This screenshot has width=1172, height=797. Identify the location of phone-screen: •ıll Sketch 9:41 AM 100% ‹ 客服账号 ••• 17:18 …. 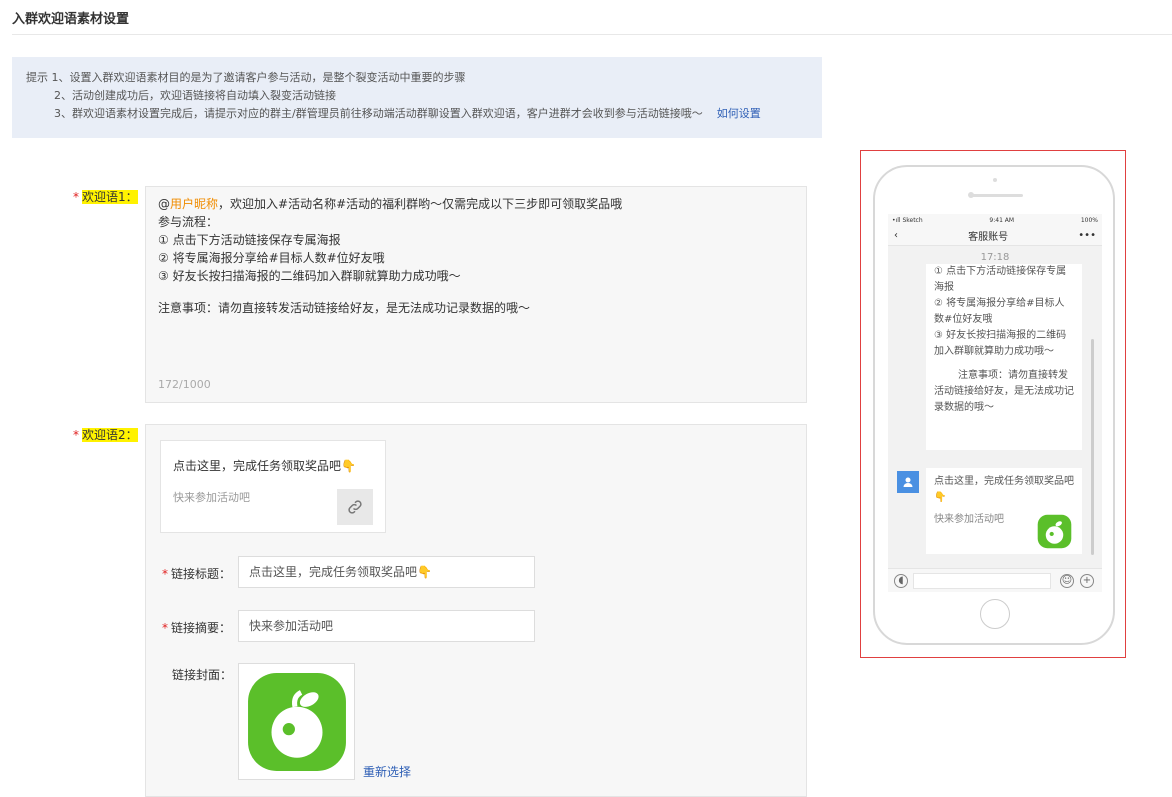
(995, 403).